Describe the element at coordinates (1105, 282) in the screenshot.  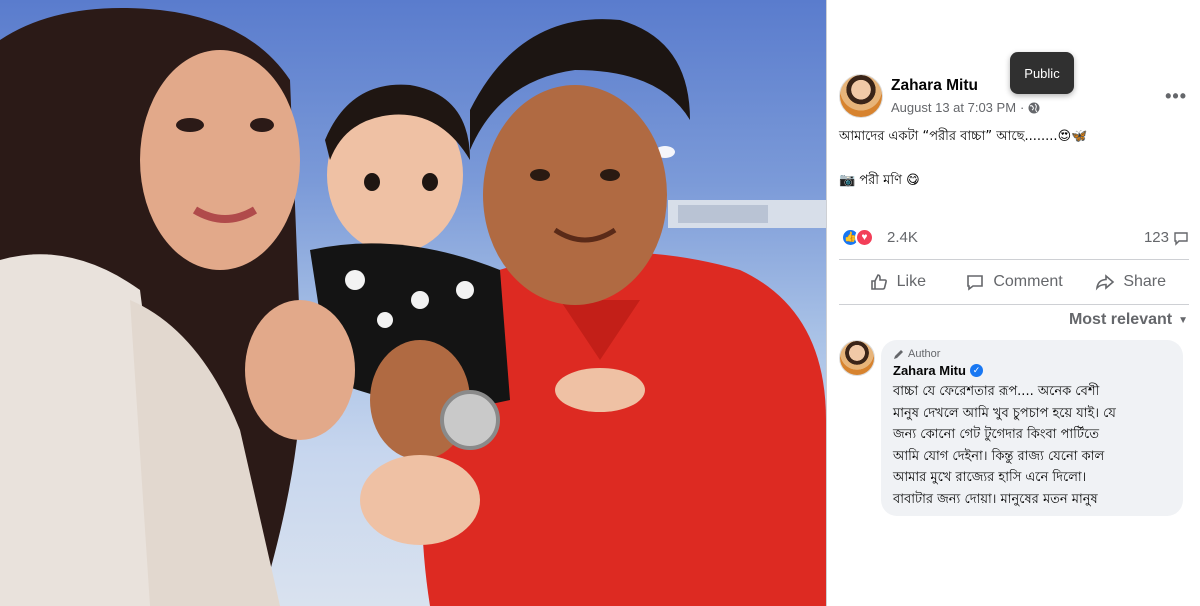
I see `share-icon` at that location.